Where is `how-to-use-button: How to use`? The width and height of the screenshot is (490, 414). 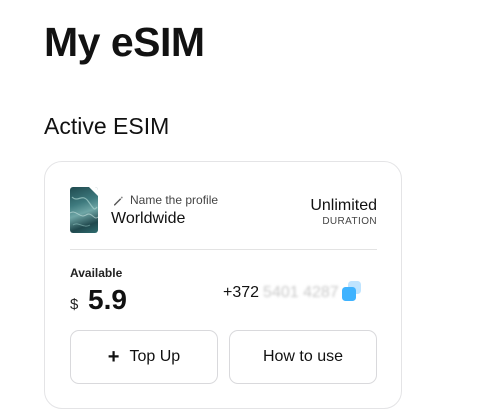 how-to-use-button: How to use is located at coordinates (303, 357).